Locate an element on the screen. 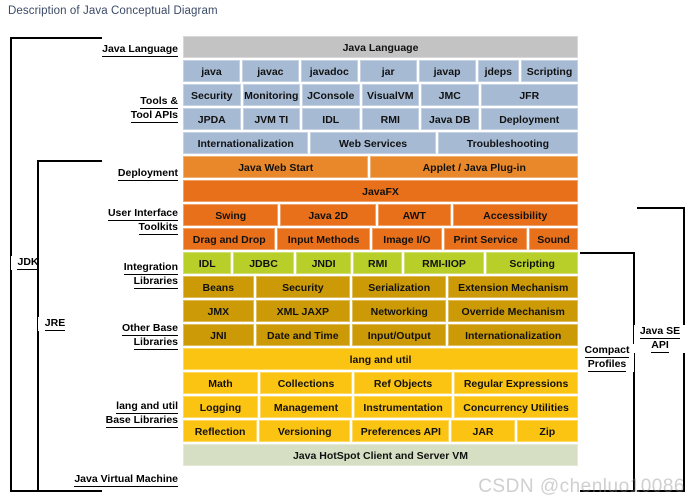 This screenshot has width=691, height=500. label-integration-line1: Integration is located at coordinates (150, 268).